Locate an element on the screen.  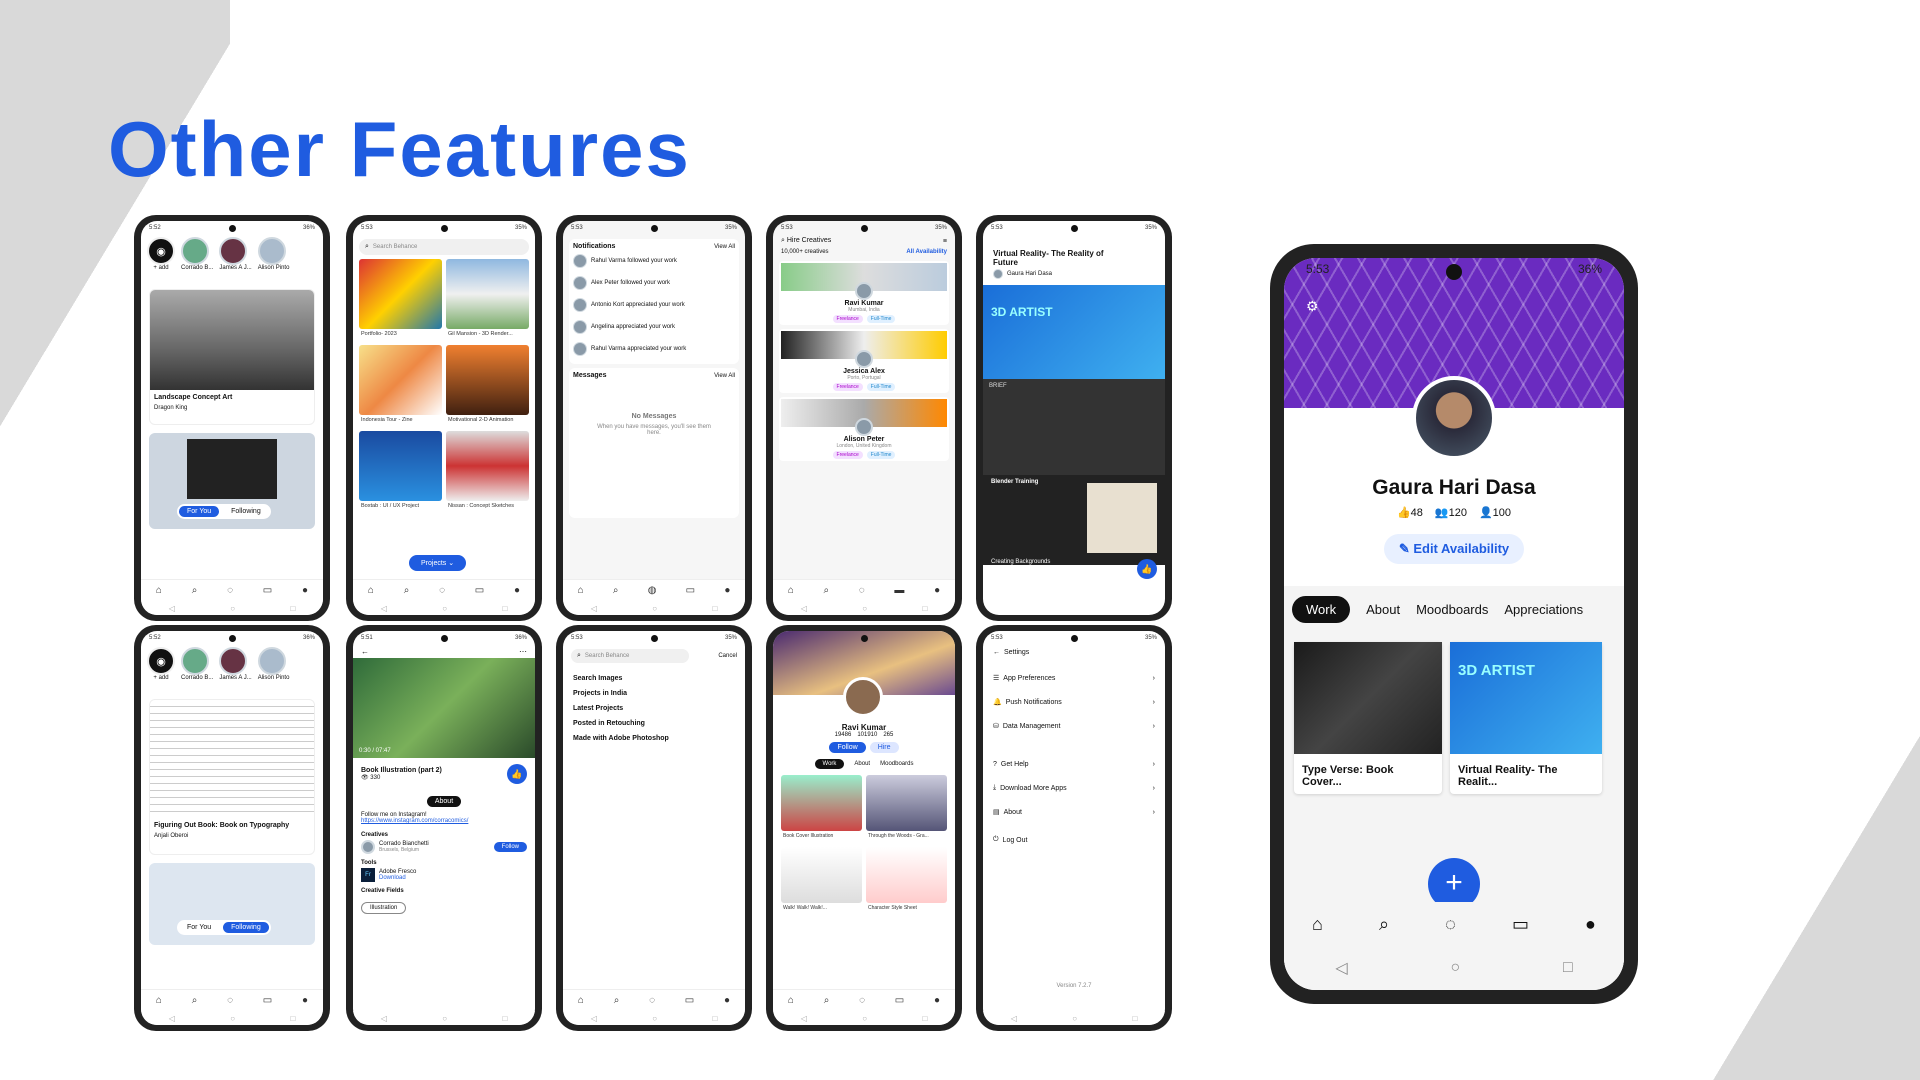
video-player: 0:30 / 07:47 is located at coordinates (444, 708).